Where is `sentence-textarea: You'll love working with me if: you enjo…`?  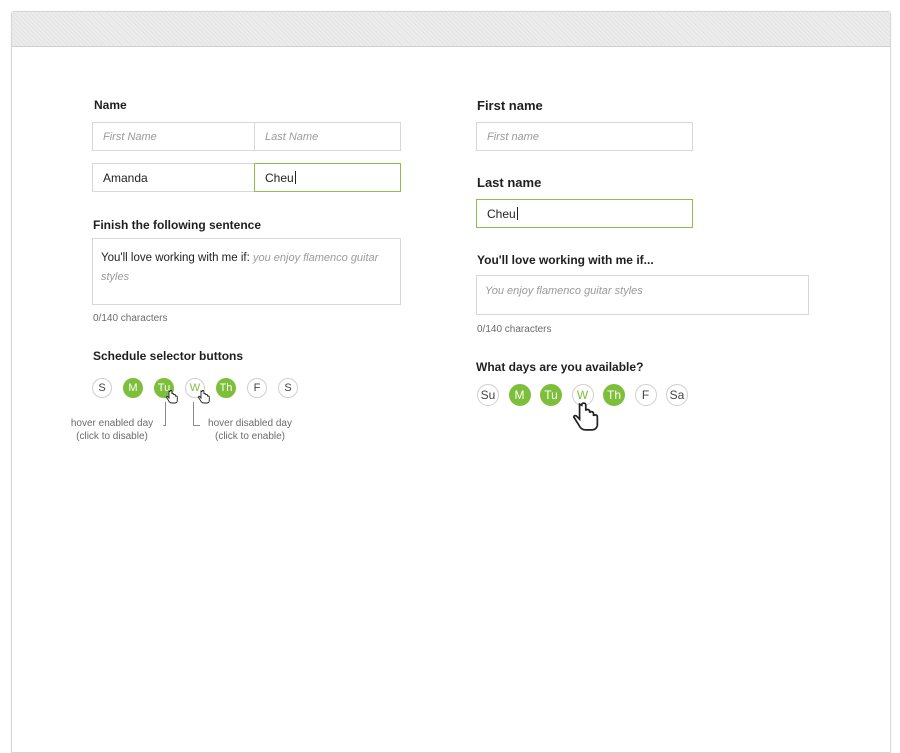
sentence-textarea: You'll love working with me if: you enjo… is located at coordinates (246, 271).